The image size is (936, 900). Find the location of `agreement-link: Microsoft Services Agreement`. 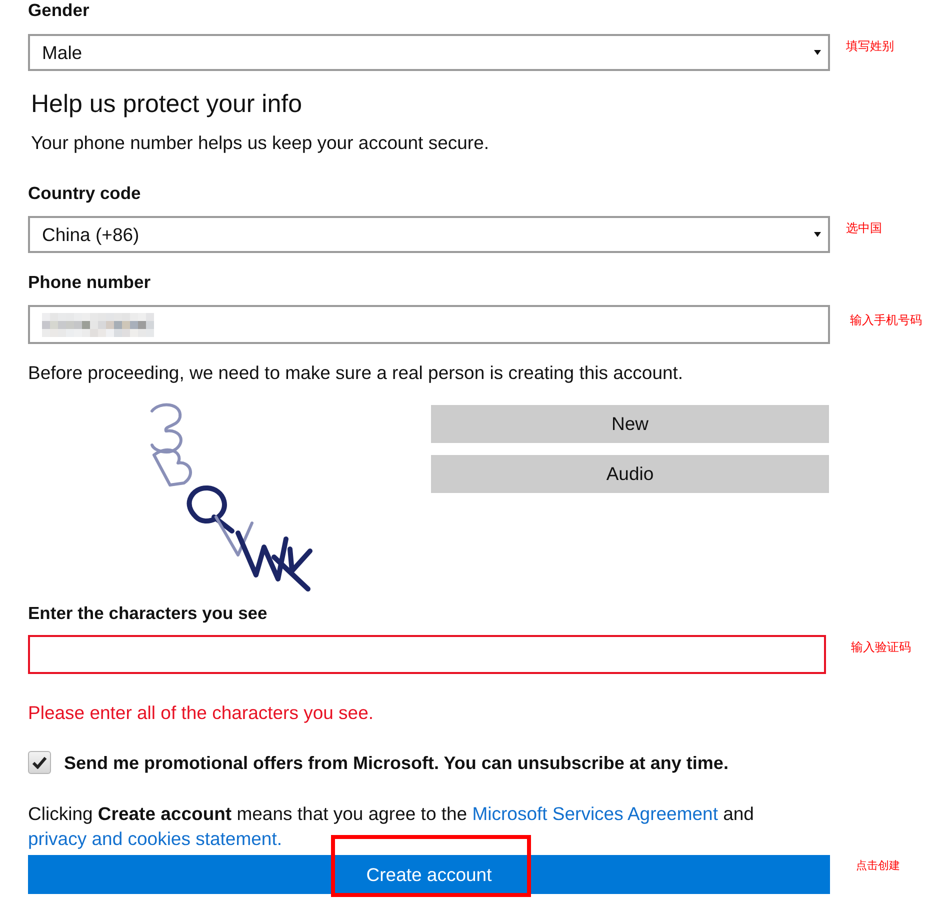

agreement-link: Microsoft Services Agreement is located at coordinates (595, 813).